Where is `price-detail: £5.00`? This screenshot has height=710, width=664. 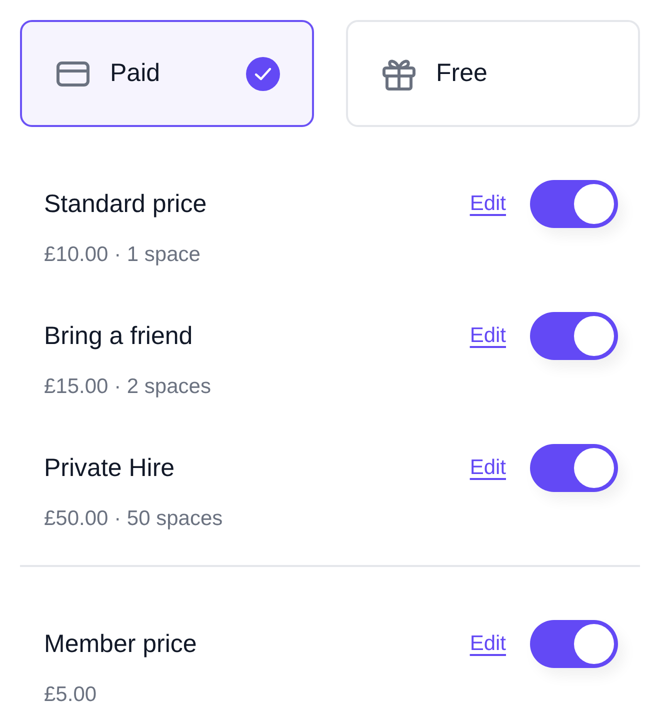 price-detail: £5.00 is located at coordinates (70, 695).